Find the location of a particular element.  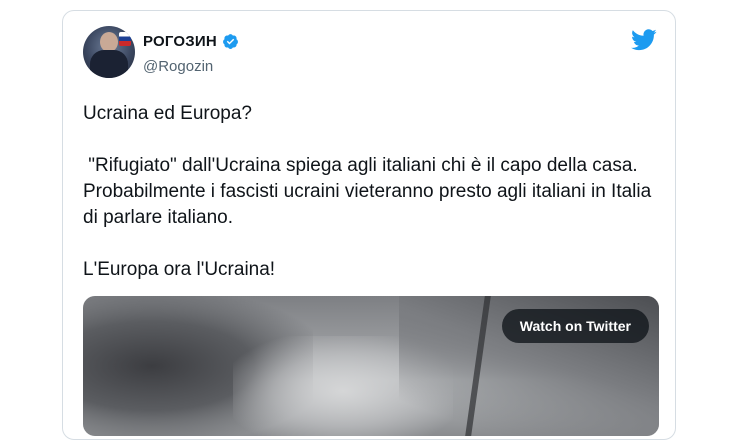

author-handle: @Rogozin is located at coordinates (178, 66).